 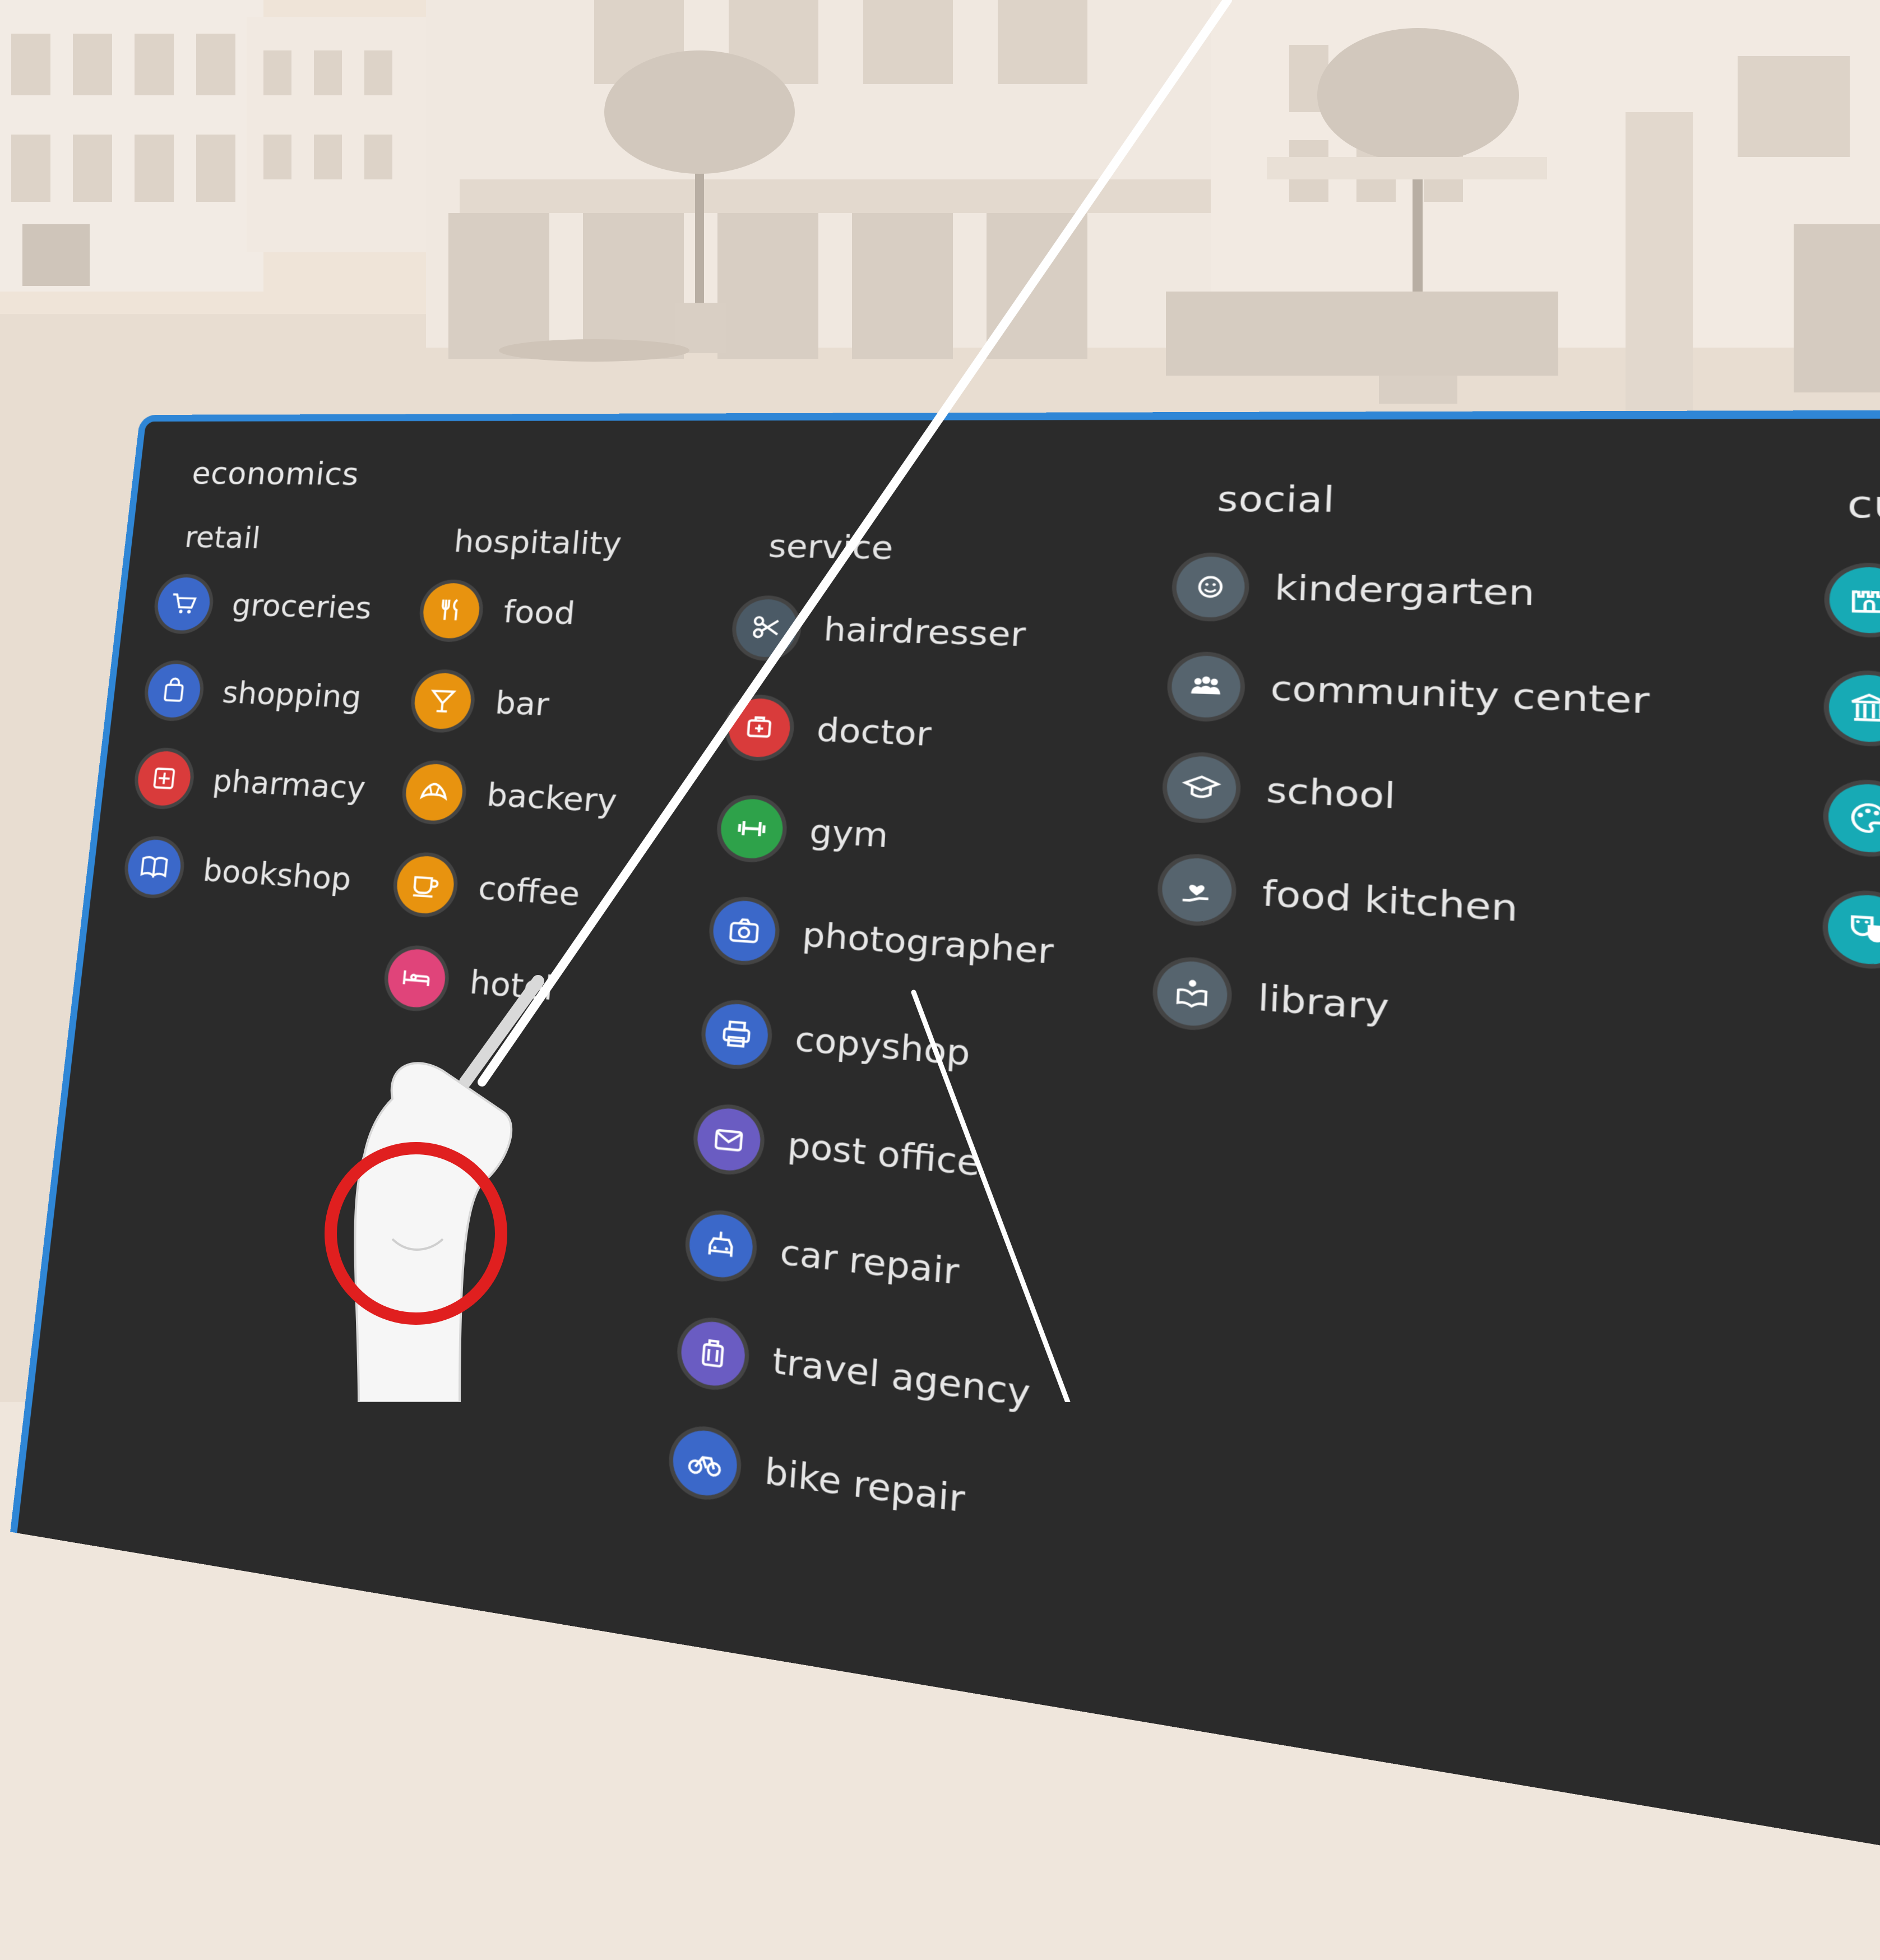 I want to click on bicycle-icon, so click(x=704, y=1463).